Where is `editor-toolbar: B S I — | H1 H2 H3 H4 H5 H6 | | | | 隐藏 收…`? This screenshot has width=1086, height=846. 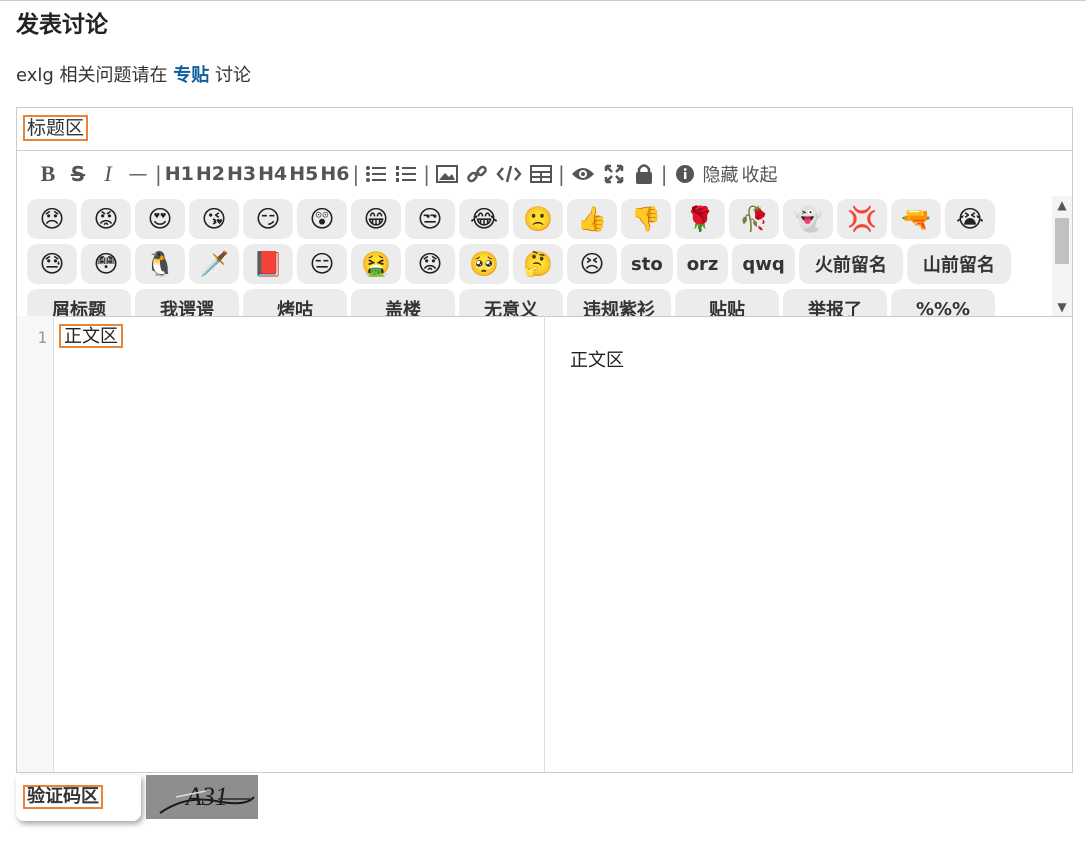 editor-toolbar: B S I — | H1 H2 H3 H4 H5 H6 | | | | 隐藏 收… is located at coordinates (544, 173).